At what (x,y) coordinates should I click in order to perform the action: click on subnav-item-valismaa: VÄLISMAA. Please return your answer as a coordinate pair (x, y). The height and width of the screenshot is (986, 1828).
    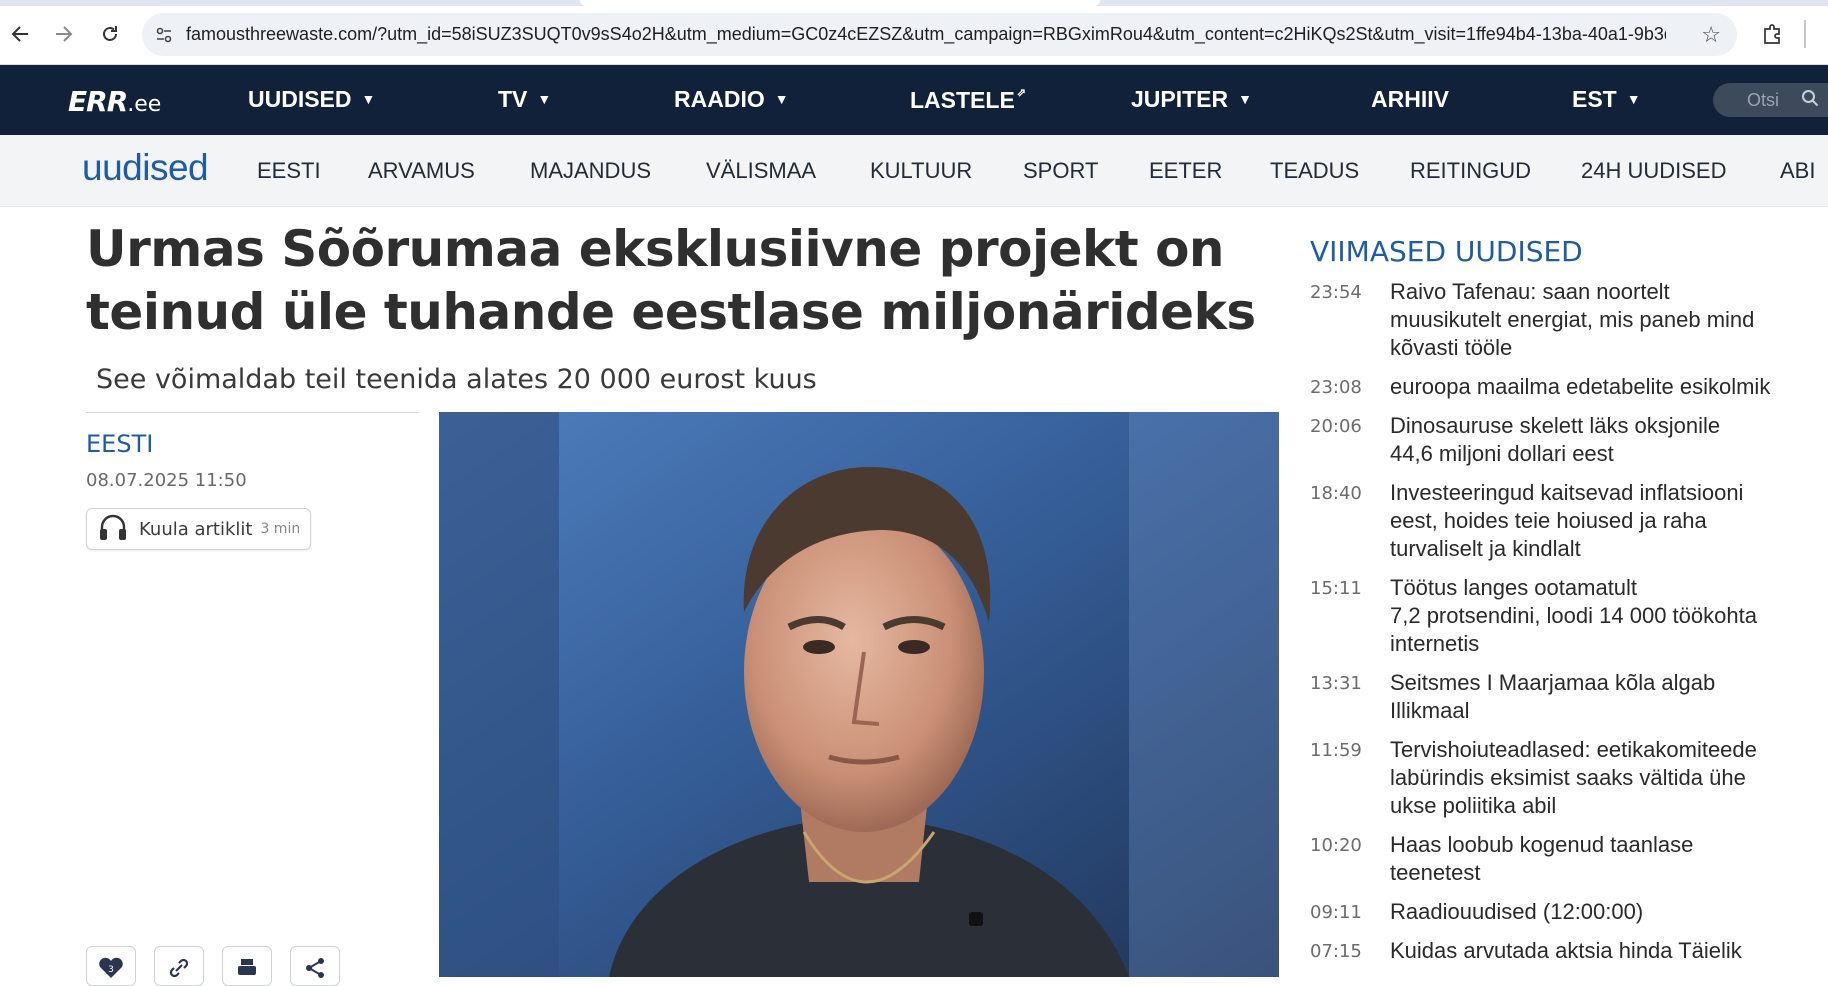
    Looking at the image, I should click on (761, 171).